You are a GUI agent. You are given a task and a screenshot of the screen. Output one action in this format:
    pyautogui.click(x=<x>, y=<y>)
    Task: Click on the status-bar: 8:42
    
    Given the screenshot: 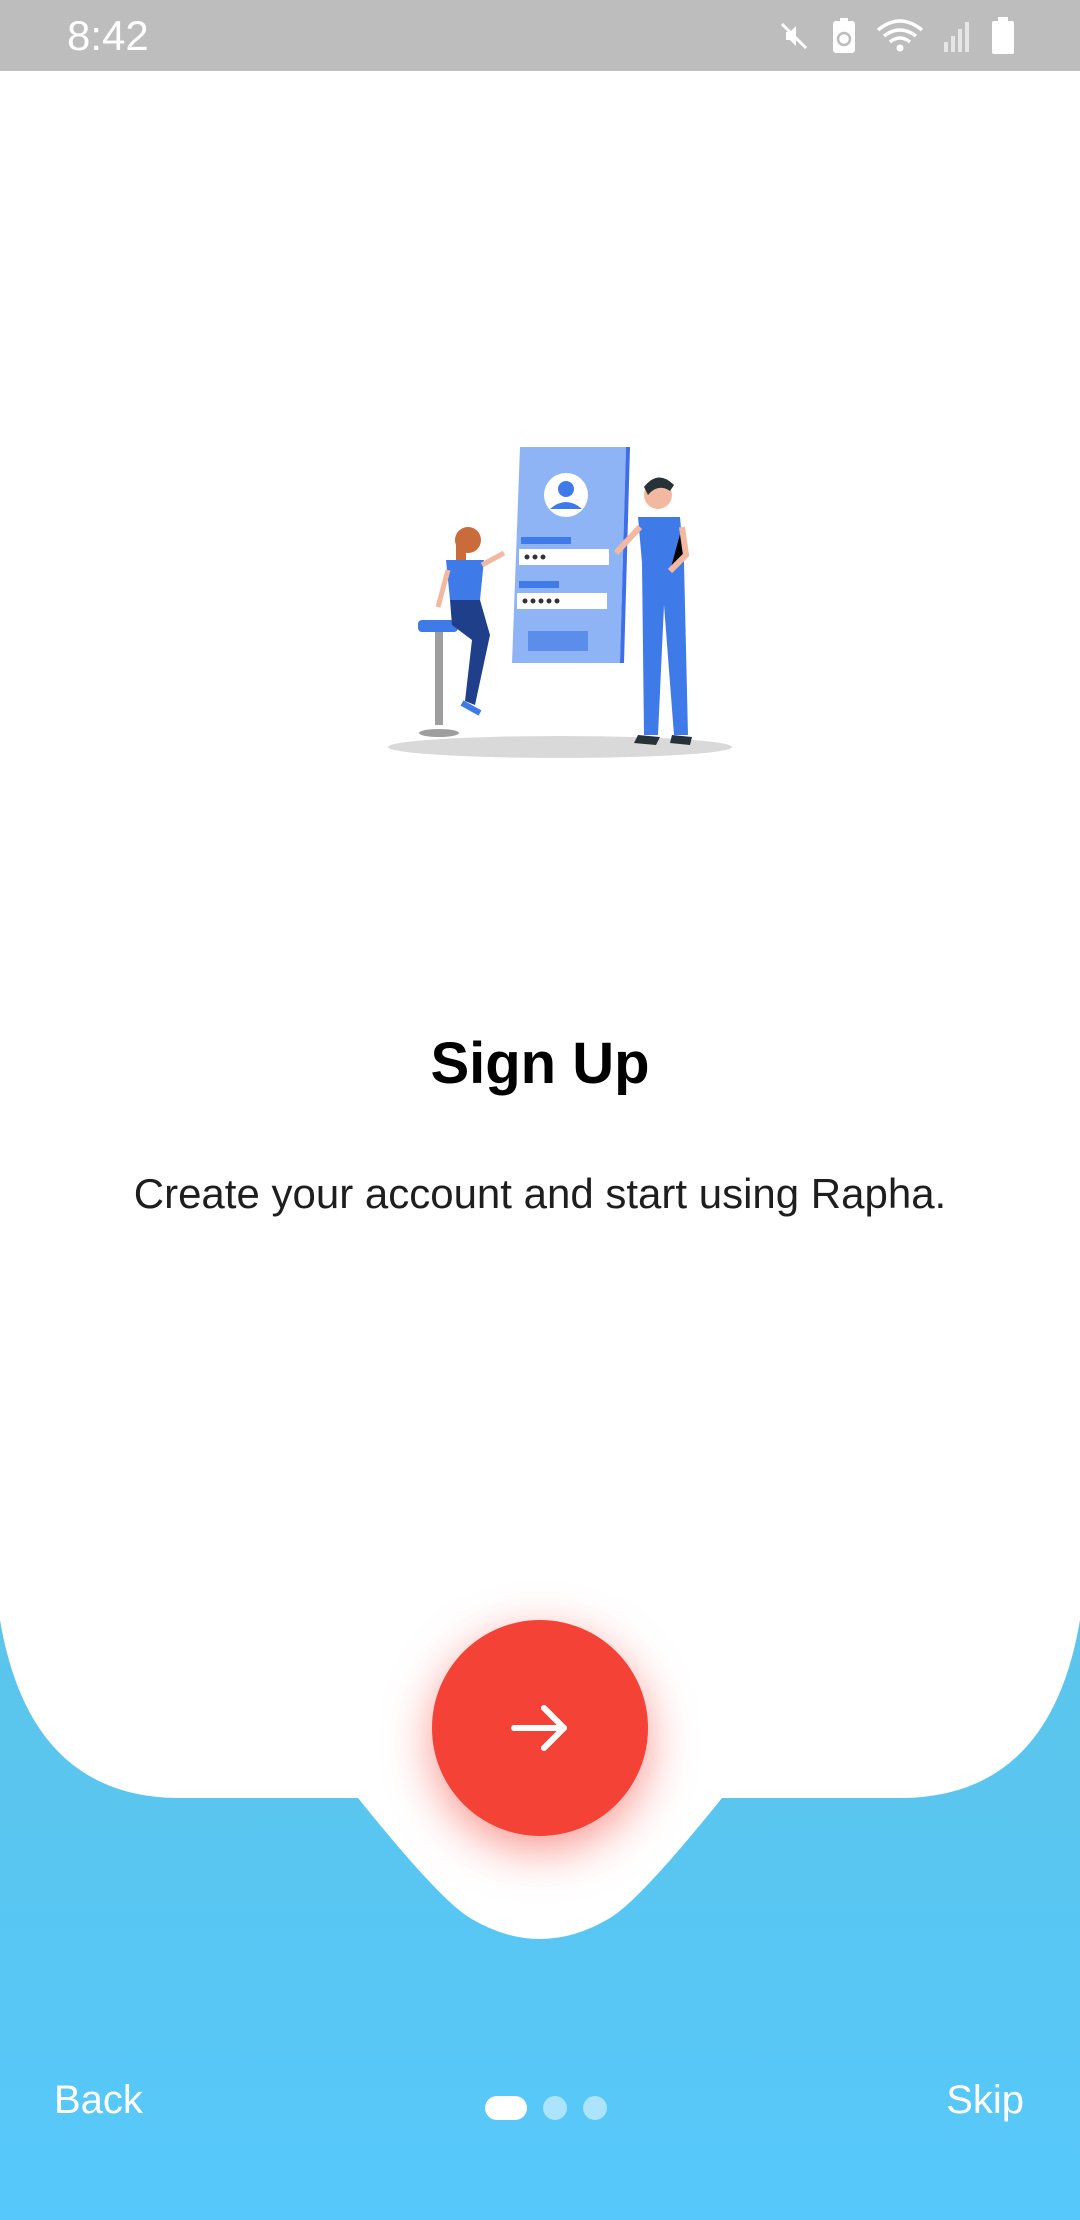 What is the action you would take?
    pyautogui.click(x=540, y=35)
    